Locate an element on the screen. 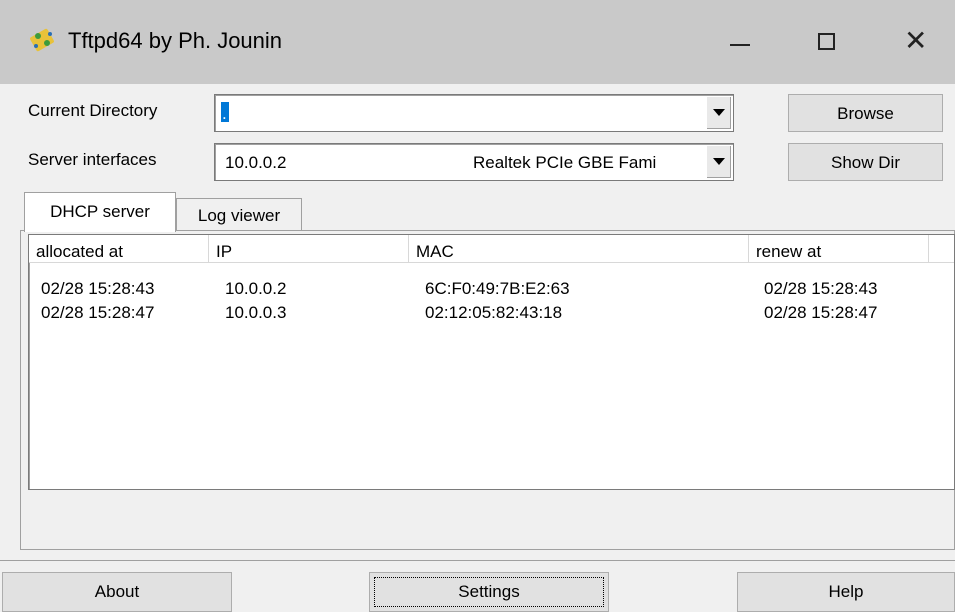 The height and width of the screenshot is (612, 955). help-button-label: Help is located at coordinates (846, 591).